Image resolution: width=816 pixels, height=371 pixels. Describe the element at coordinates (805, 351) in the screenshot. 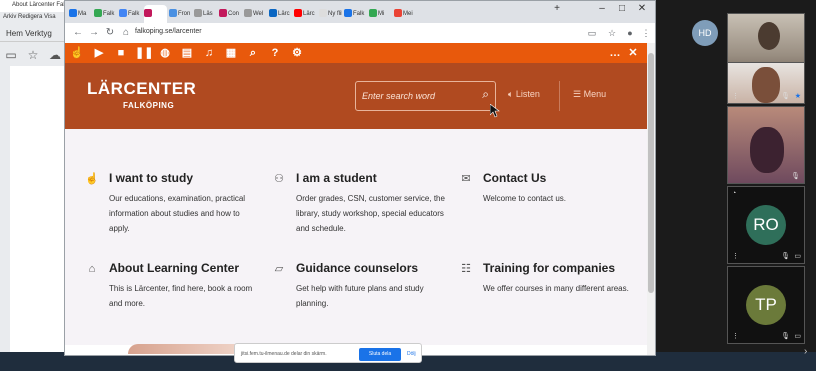

I see `chevron-right-icon: ›` at that location.